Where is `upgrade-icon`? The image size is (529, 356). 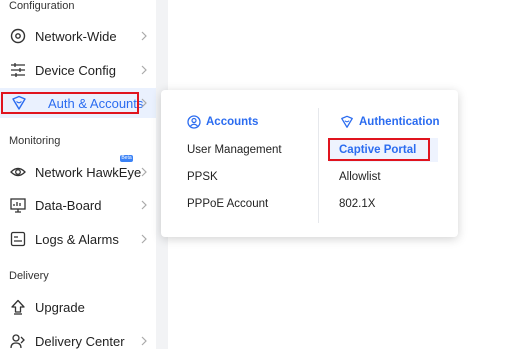
upgrade-icon is located at coordinates (18, 307).